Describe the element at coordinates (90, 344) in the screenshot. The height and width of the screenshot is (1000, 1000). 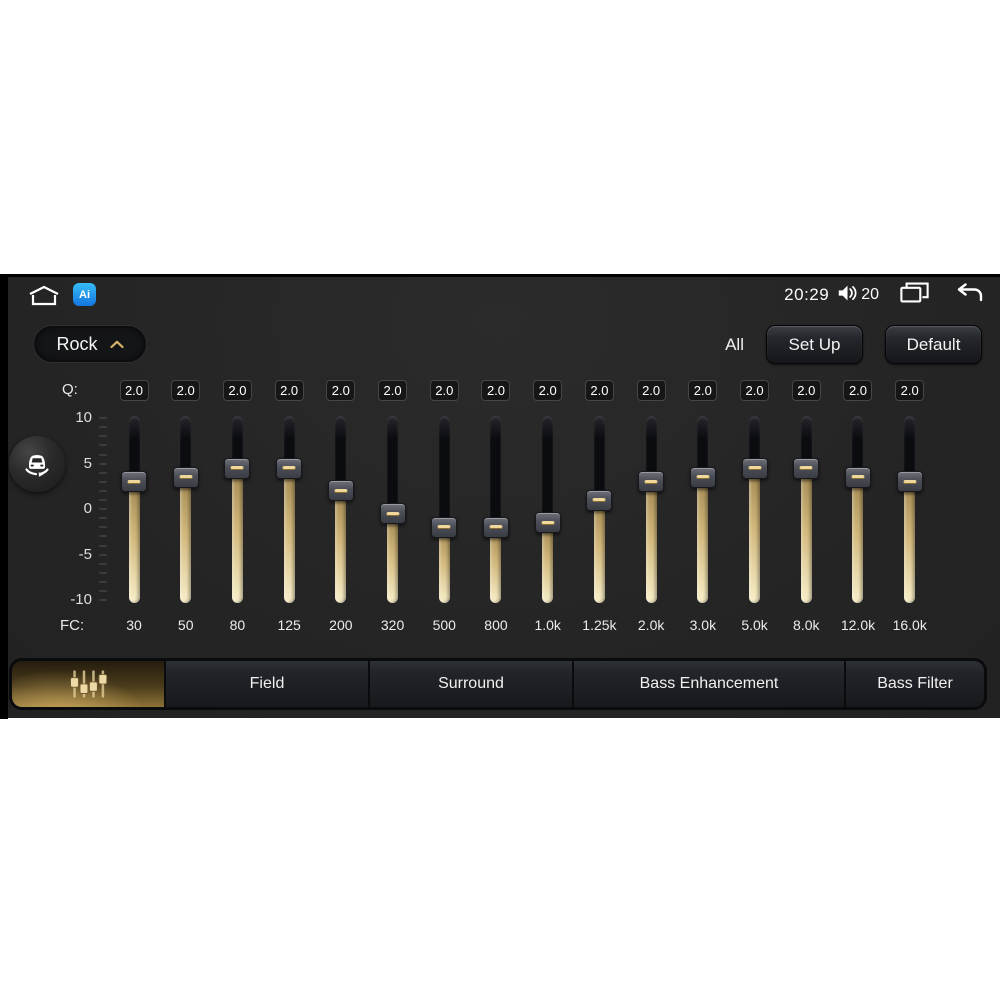
I see `preset-dropdown: Rock` at that location.